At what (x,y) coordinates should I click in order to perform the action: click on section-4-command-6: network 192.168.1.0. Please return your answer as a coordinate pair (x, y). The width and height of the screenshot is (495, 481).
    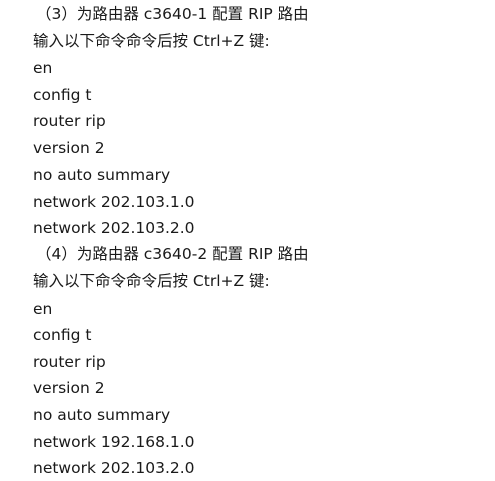
    Looking at the image, I should click on (114, 442).